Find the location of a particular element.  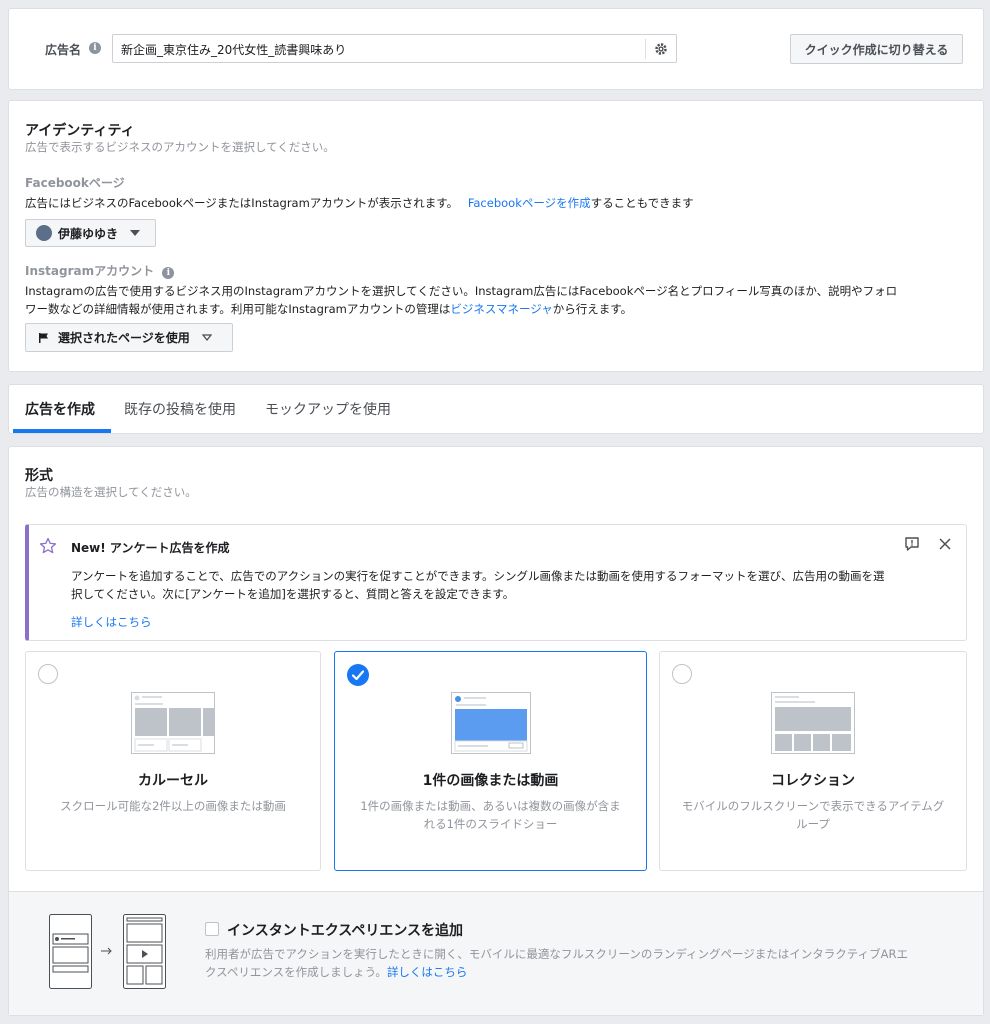

tab-active-indicator is located at coordinates (62, 431).